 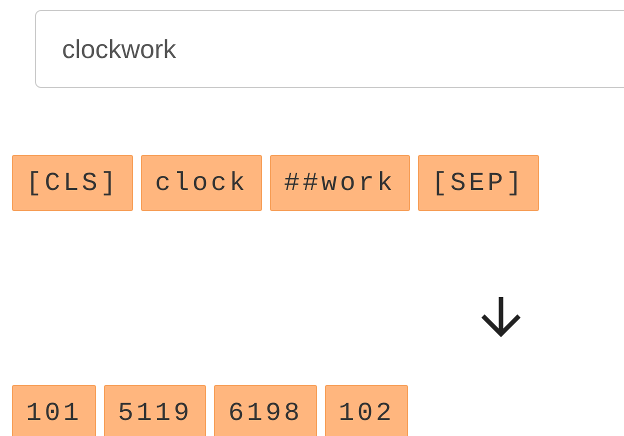 What do you see at coordinates (155, 410) in the screenshot?
I see `token-id-chip: 5119` at bounding box center [155, 410].